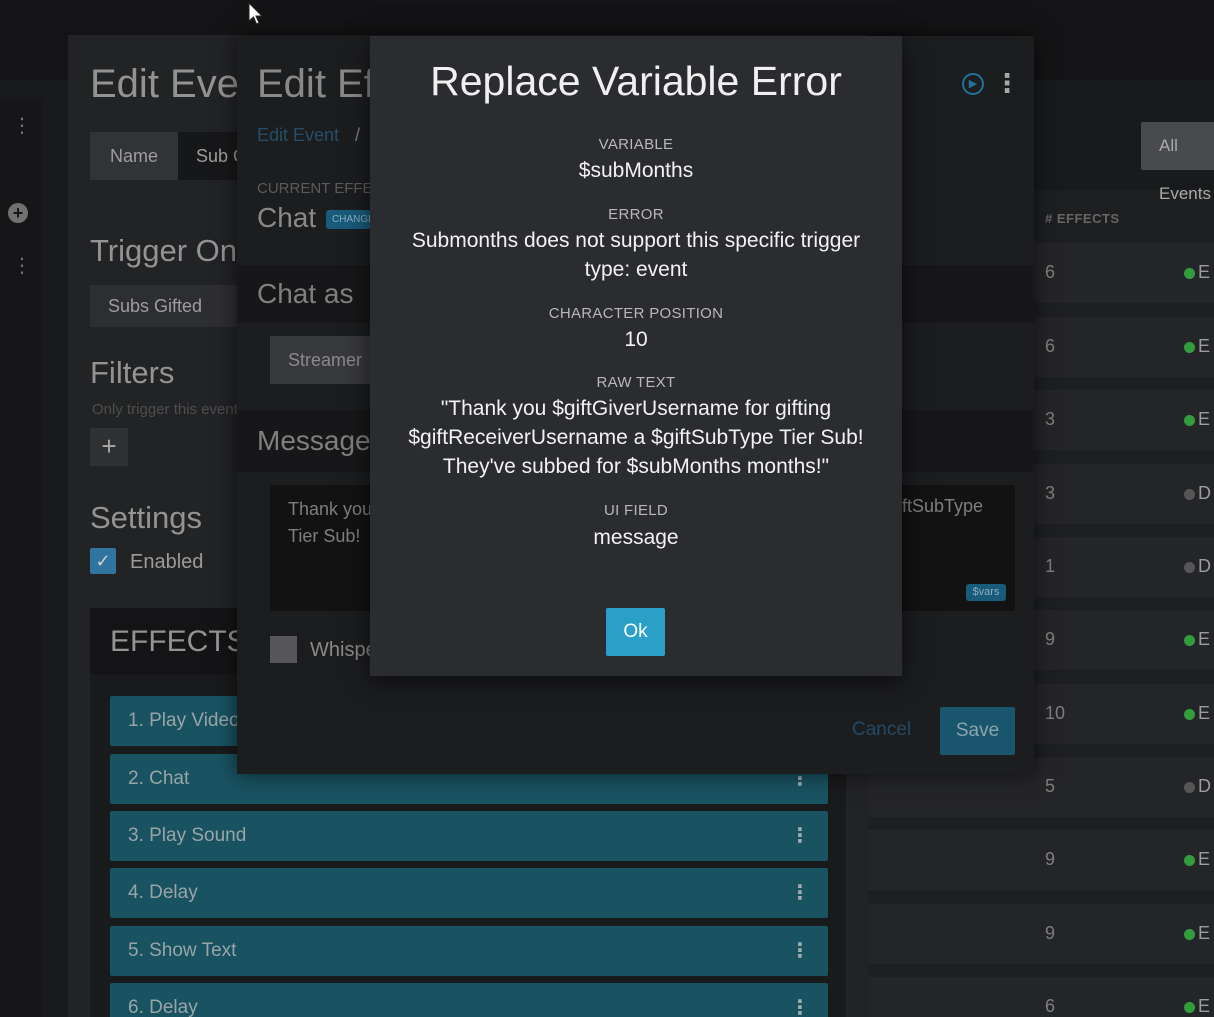 The image size is (1214, 1017). Describe the element at coordinates (636, 510) in the screenshot. I see `ui-field-label: UI FIELD` at that location.